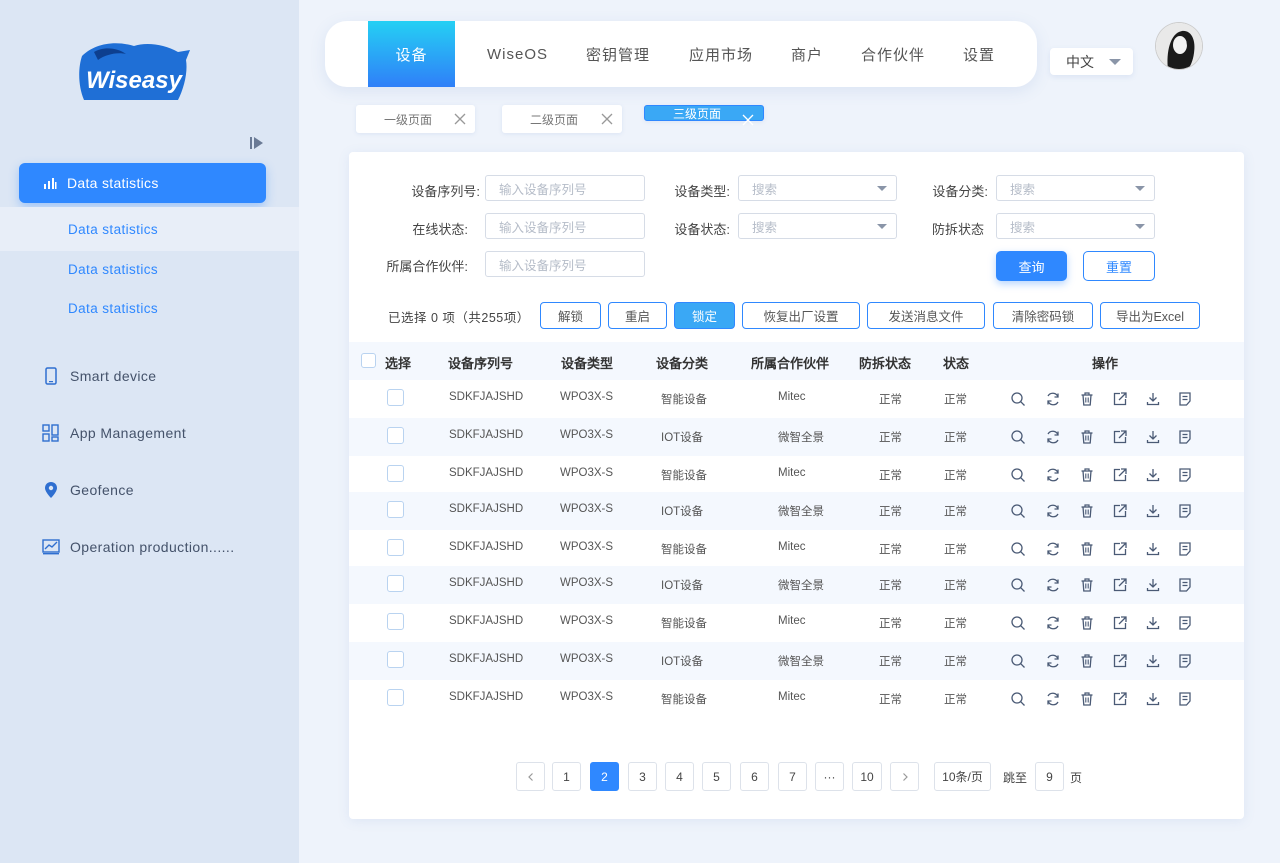 The image size is (1280, 863). What do you see at coordinates (99, 376) in the screenshot?
I see `sidebar-item-smart-device: Smart device` at bounding box center [99, 376].